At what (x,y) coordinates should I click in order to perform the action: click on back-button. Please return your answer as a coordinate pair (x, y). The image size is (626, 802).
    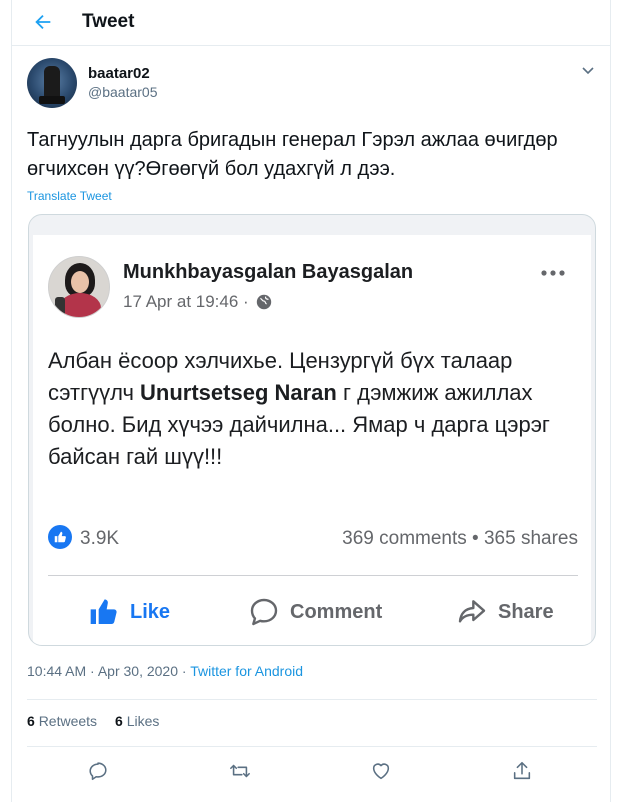
    Looking at the image, I should click on (43, 22).